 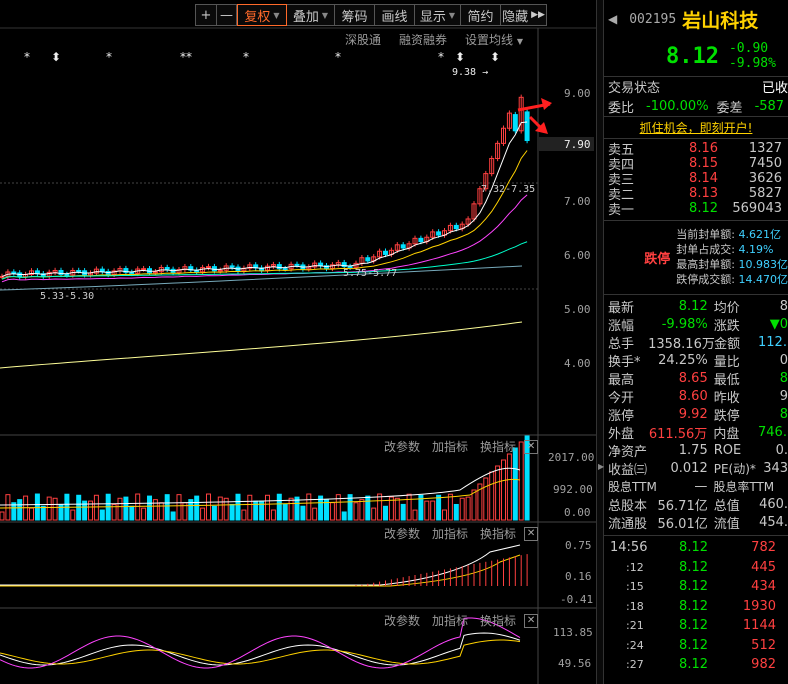 What do you see at coordinates (781, 450) in the screenshot?
I see `stat-value: 0.` at bounding box center [781, 450].